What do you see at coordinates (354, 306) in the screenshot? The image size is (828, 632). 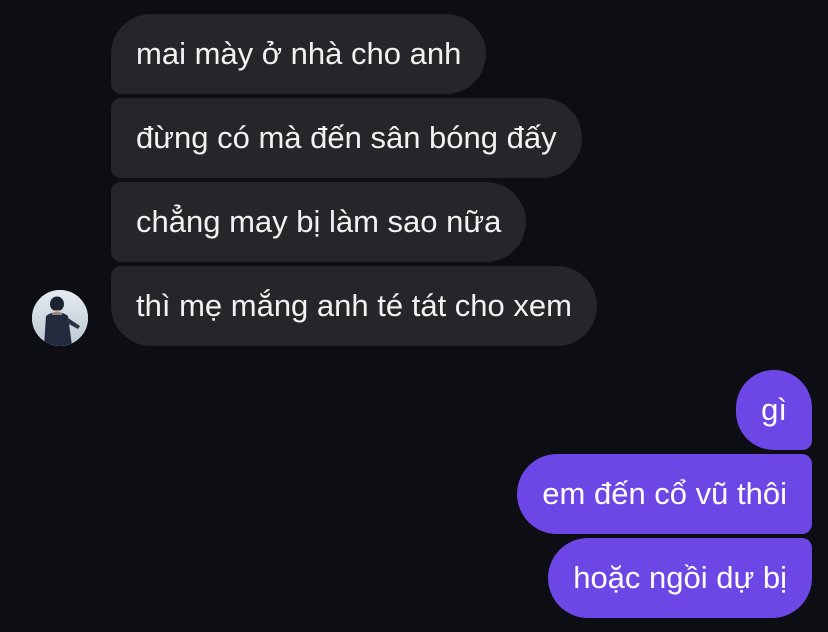 I see `incoming-message-bubble: thì mẹ mắng anh té tát cho xem` at bounding box center [354, 306].